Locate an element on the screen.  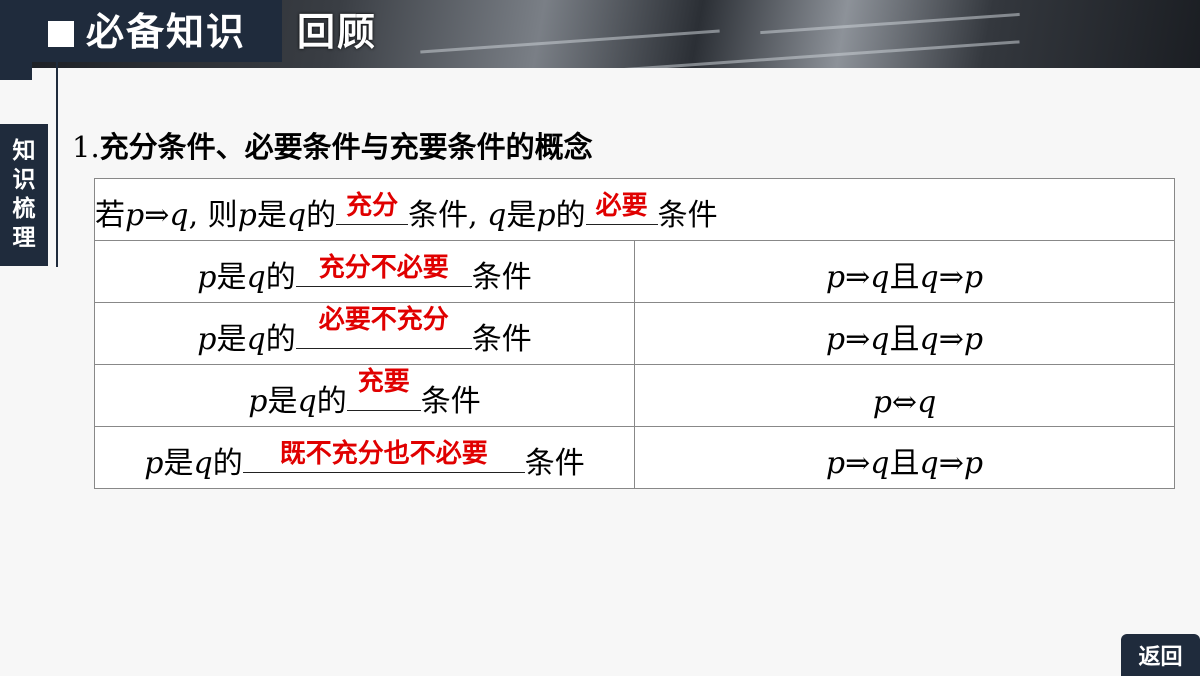
left-divider is located at coordinates (57, 164).